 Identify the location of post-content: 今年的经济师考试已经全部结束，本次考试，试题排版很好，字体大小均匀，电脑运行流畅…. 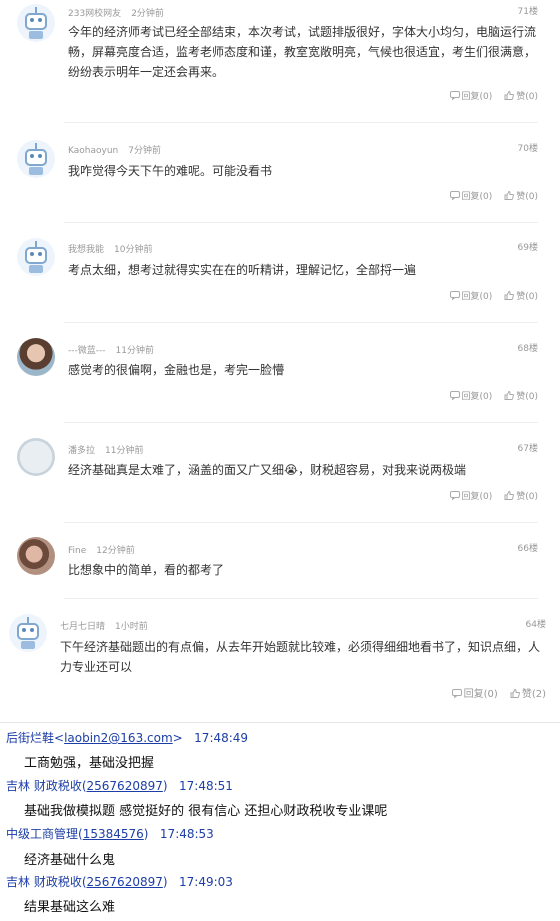
(302, 52).